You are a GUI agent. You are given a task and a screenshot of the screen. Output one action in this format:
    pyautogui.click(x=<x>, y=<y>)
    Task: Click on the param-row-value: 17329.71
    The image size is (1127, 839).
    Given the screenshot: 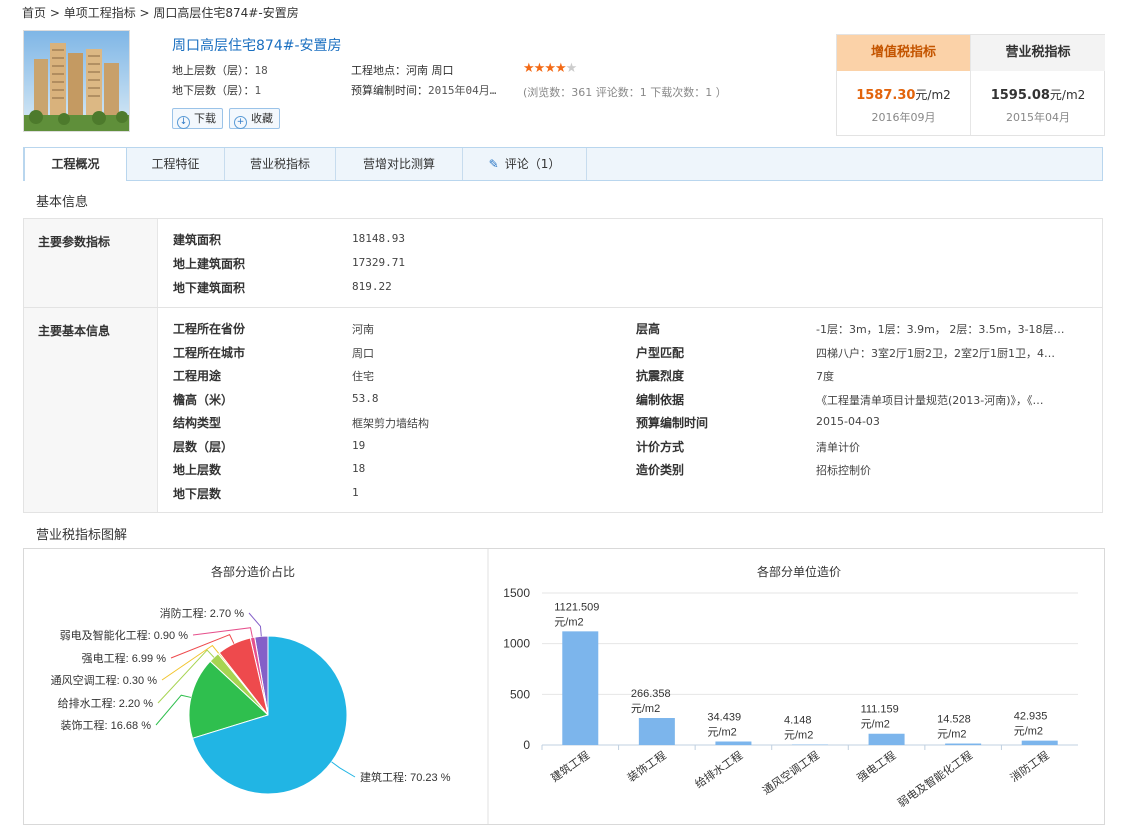 What is the action you would take?
    pyautogui.click(x=378, y=262)
    